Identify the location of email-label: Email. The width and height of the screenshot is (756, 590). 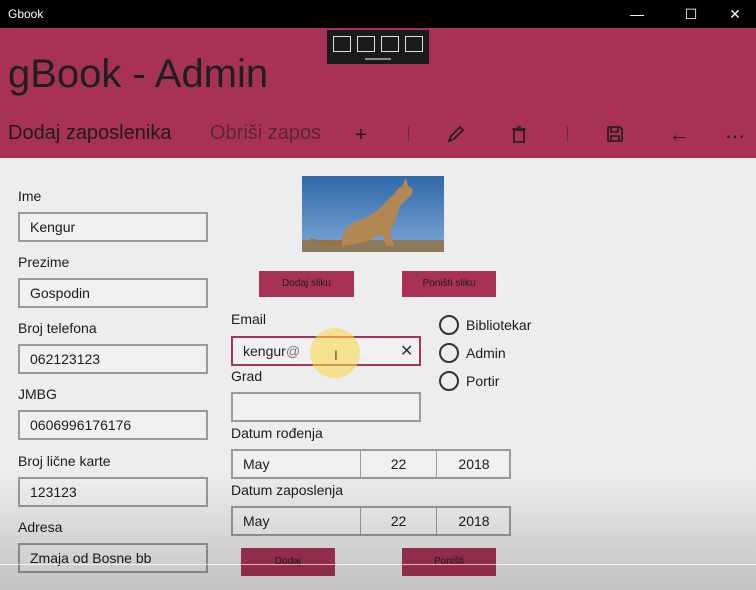
(249, 319).